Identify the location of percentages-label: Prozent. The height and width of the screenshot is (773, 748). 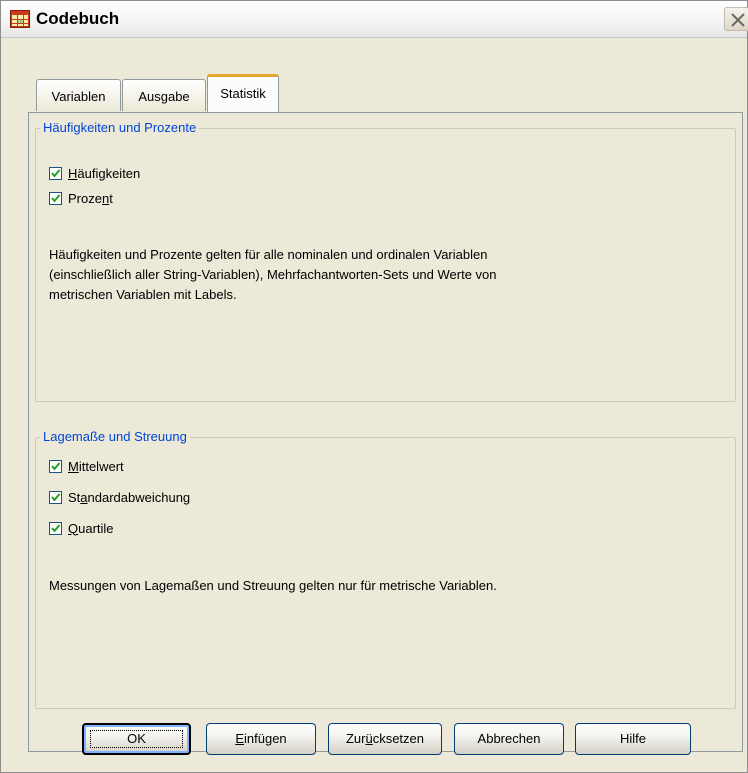
(90, 198).